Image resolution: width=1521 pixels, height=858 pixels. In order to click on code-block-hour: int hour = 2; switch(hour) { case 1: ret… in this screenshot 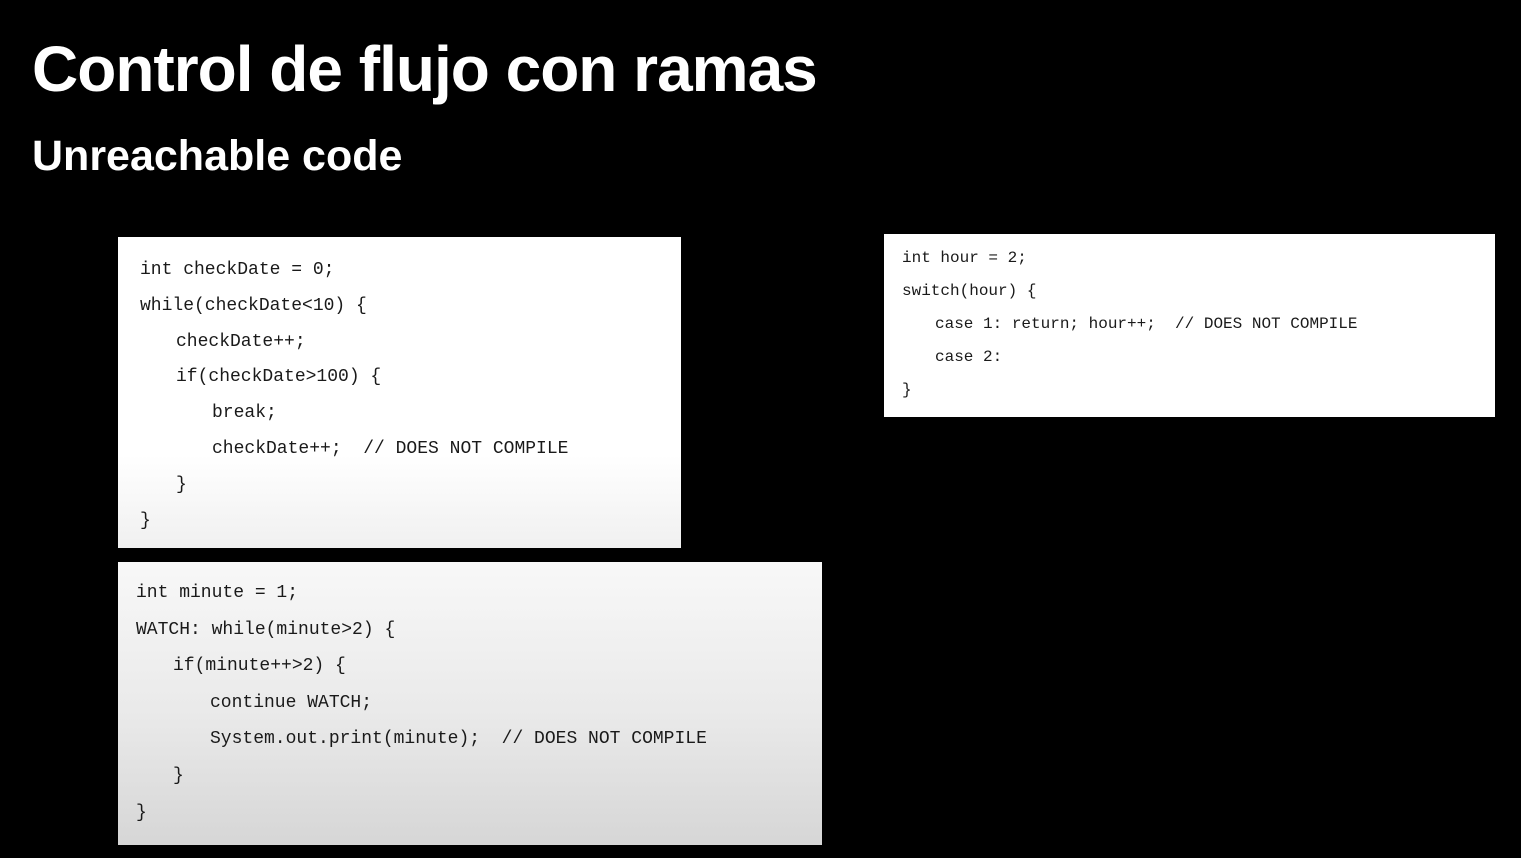, I will do `click(1189, 325)`.